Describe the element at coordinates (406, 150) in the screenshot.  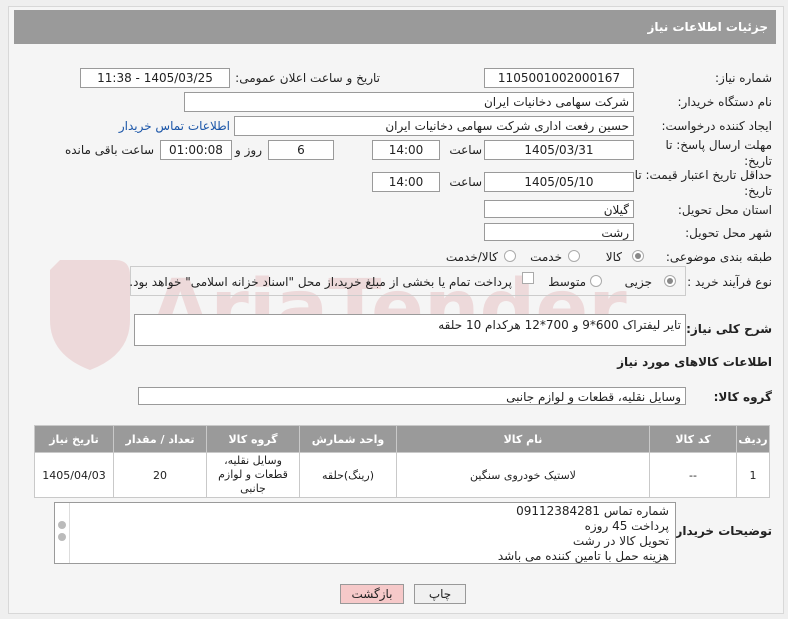
I see `deadline-time-field: 14:00` at that location.